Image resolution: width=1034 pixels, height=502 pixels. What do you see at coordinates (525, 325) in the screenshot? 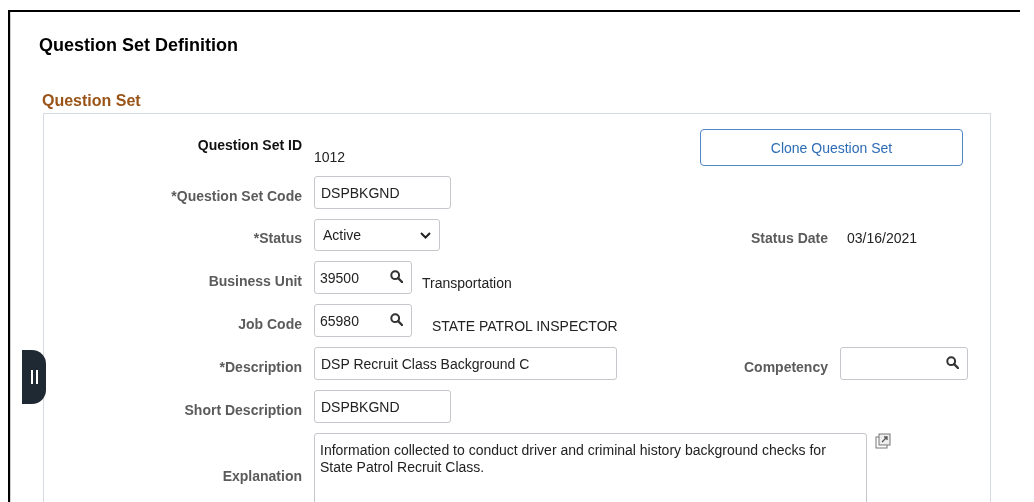
I see `lookup-description: STATE PATROL INSPECTOR` at bounding box center [525, 325].